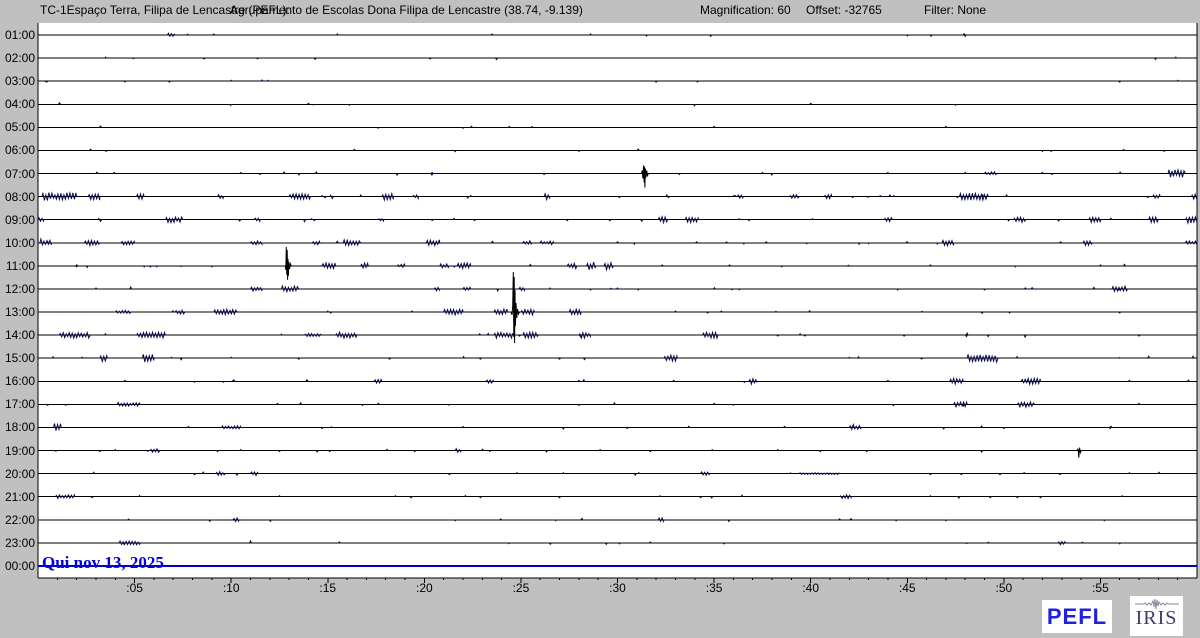 The image size is (1200, 638). What do you see at coordinates (19, 496) in the screenshot?
I see `hour-label: 21:00` at bounding box center [19, 496].